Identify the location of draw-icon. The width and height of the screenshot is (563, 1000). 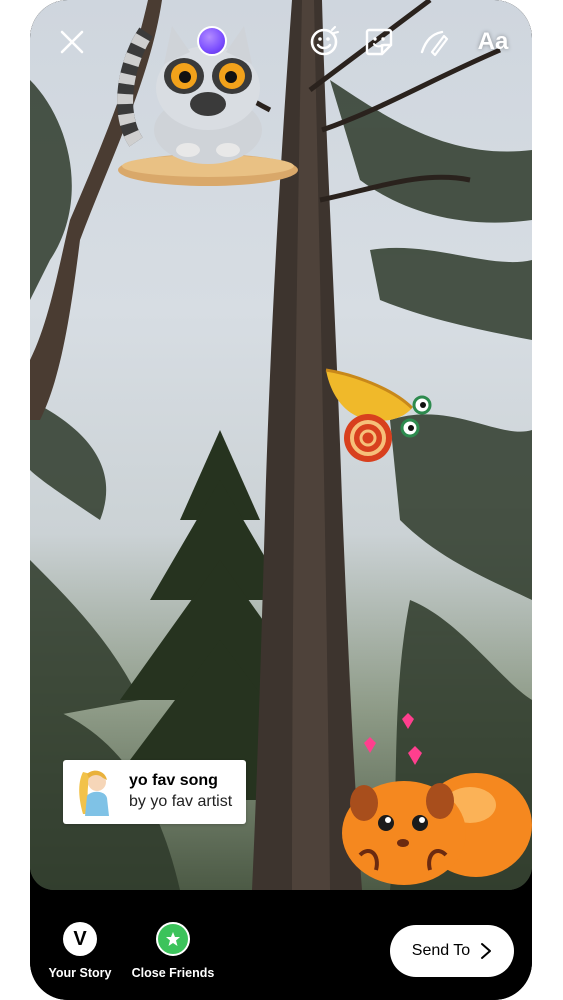
(434, 43).